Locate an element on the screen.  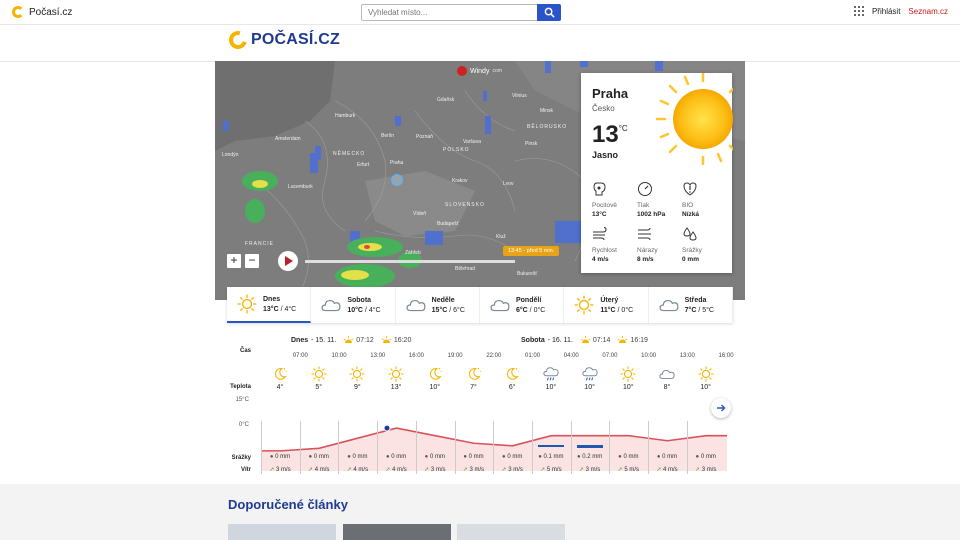
day-tab: Pondělí 6°C / 0°C is located at coordinates (522, 305).